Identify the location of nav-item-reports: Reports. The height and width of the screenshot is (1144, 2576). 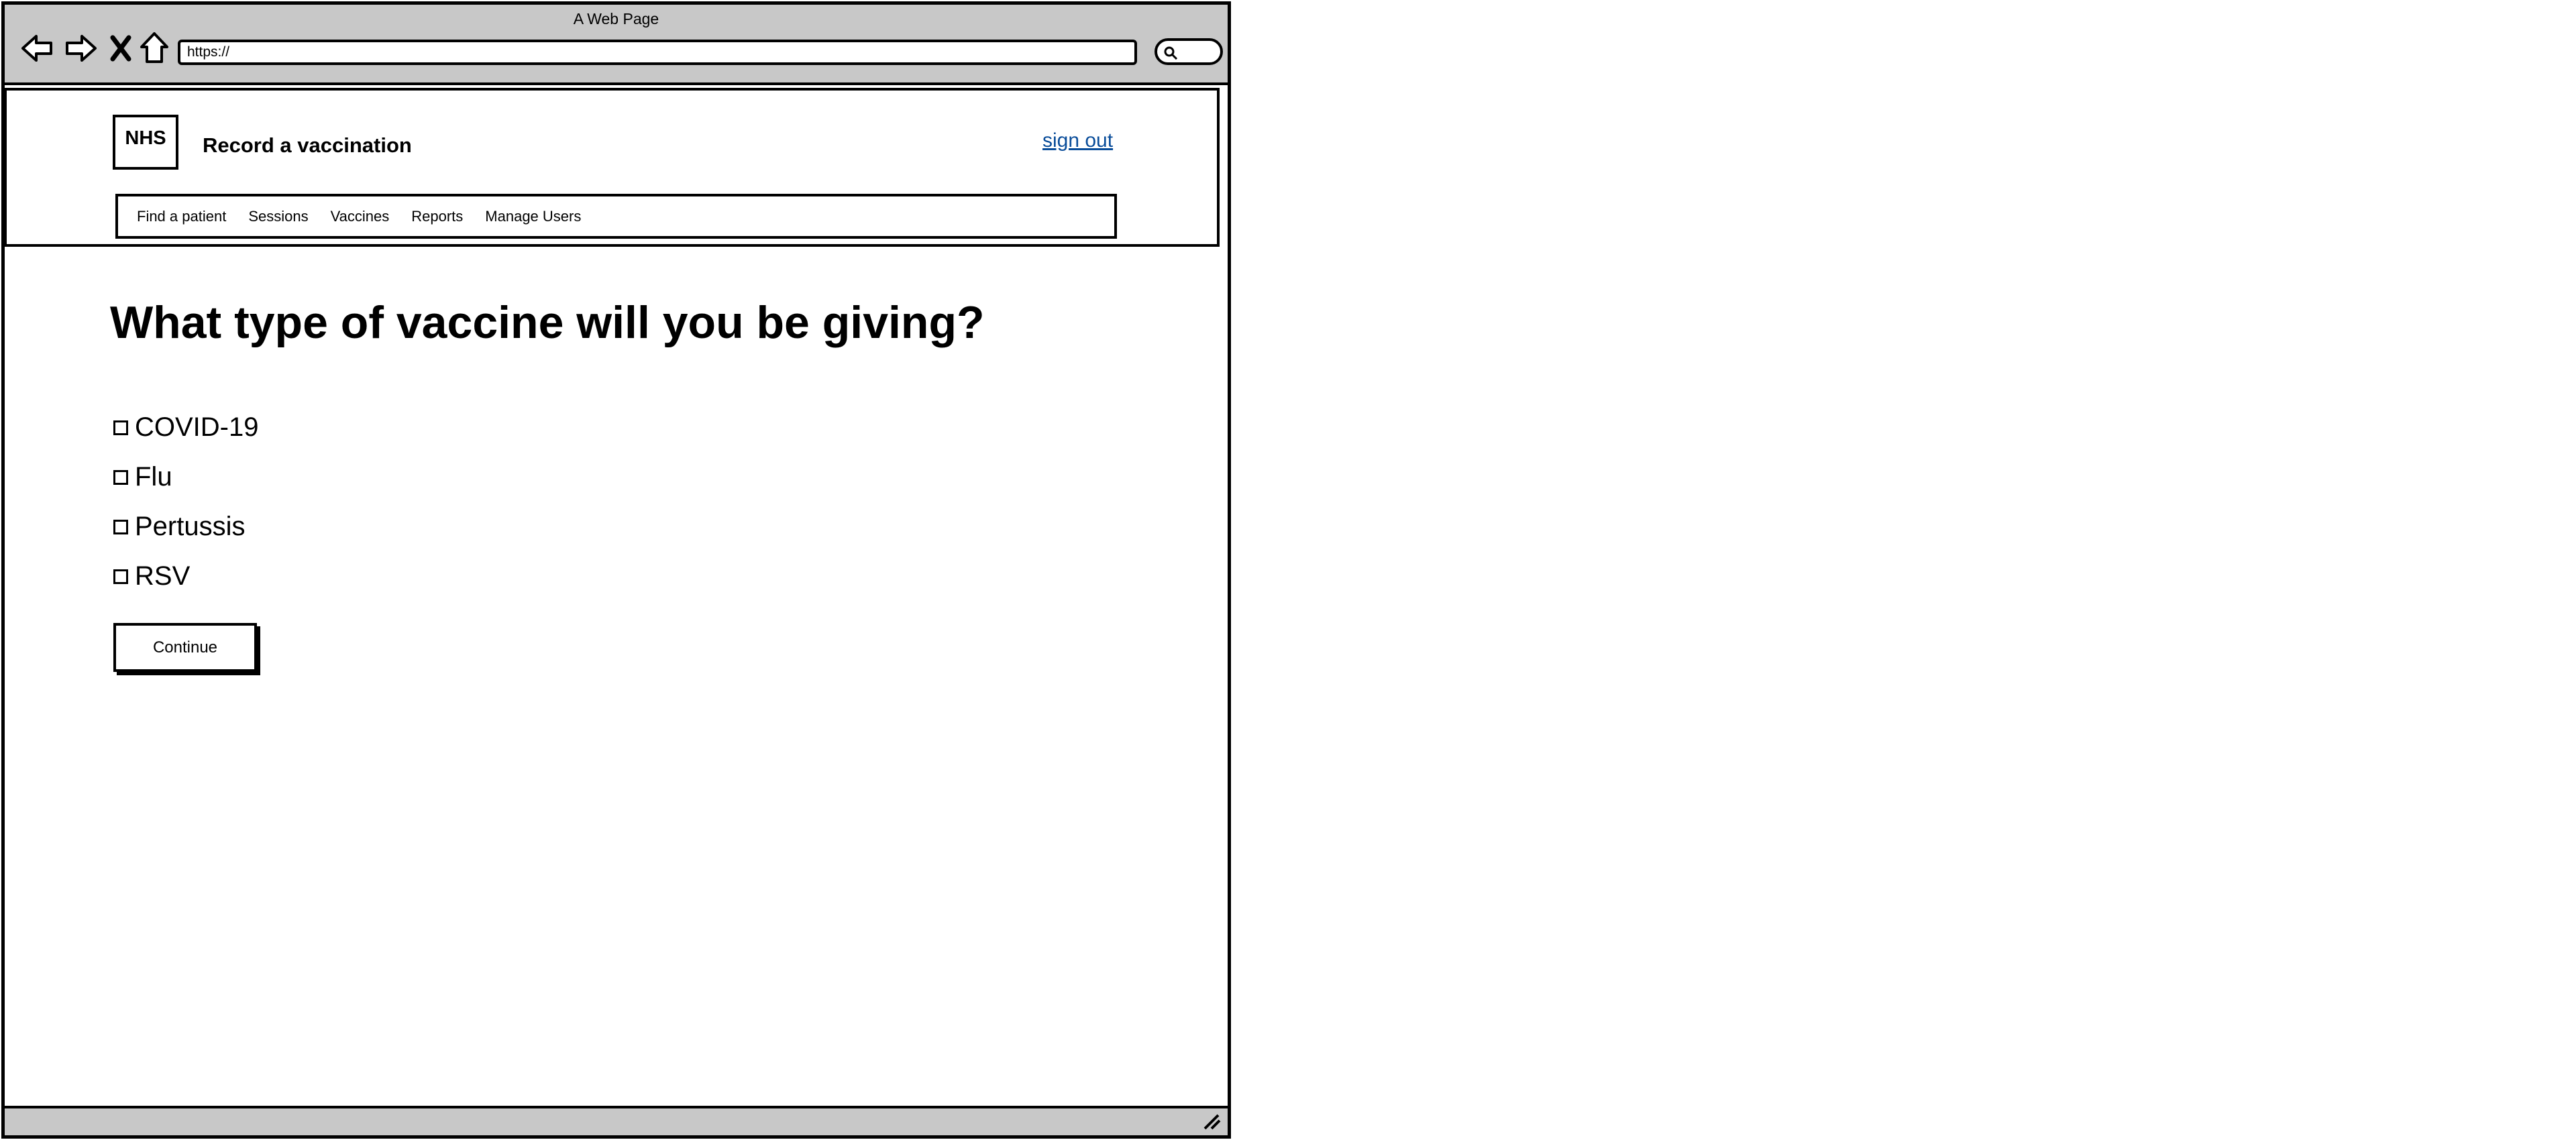
(437, 217).